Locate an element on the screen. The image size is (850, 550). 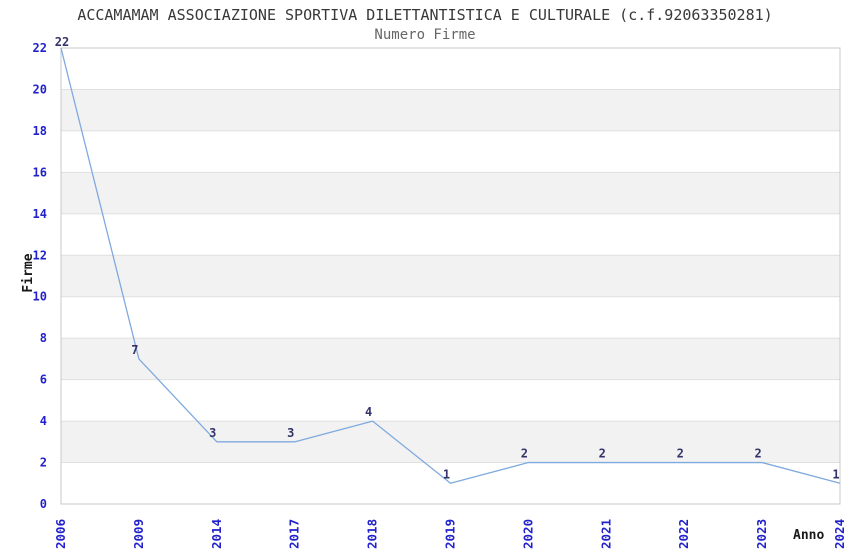
y-tick-label: 8 is located at coordinates (43, 338).